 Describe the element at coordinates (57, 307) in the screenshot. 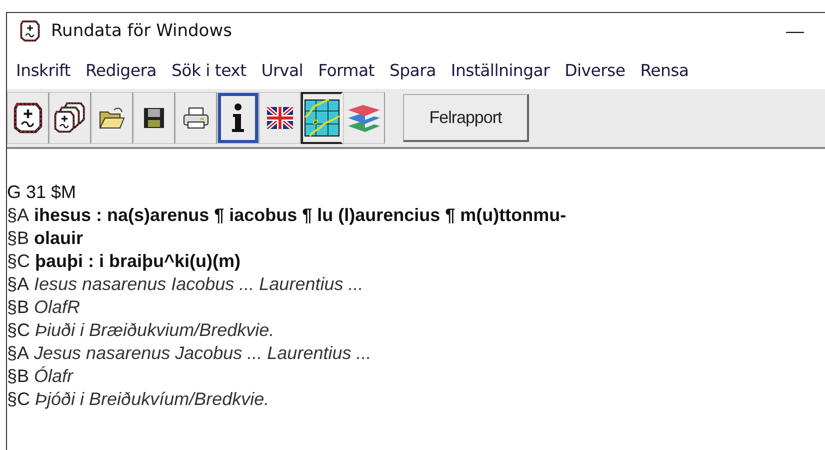

I see `normalization-text: OlafR` at that location.